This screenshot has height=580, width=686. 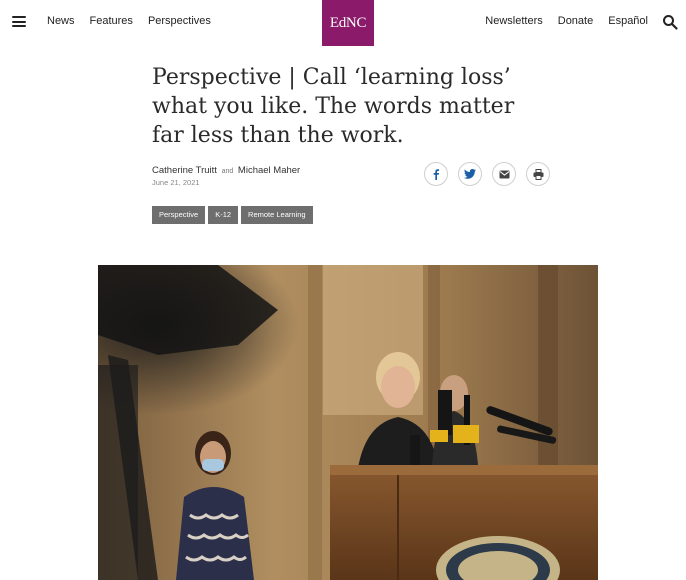 I want to click on publish-date: June 21, 2021, so click(x=176, y=182).